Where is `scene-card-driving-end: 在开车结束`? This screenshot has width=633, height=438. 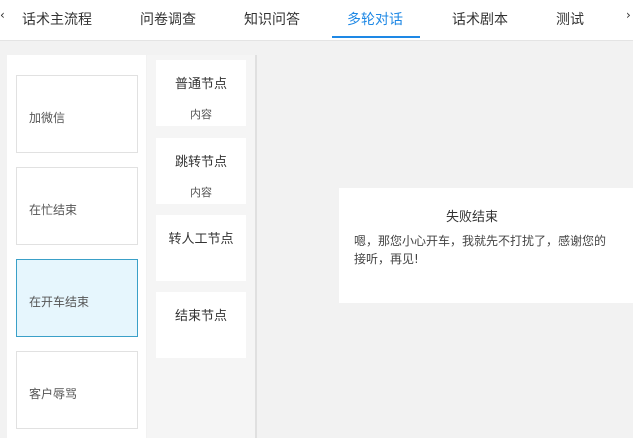
scene-card-driving-end: 在开车结束 is located at coordinates (77, 298).